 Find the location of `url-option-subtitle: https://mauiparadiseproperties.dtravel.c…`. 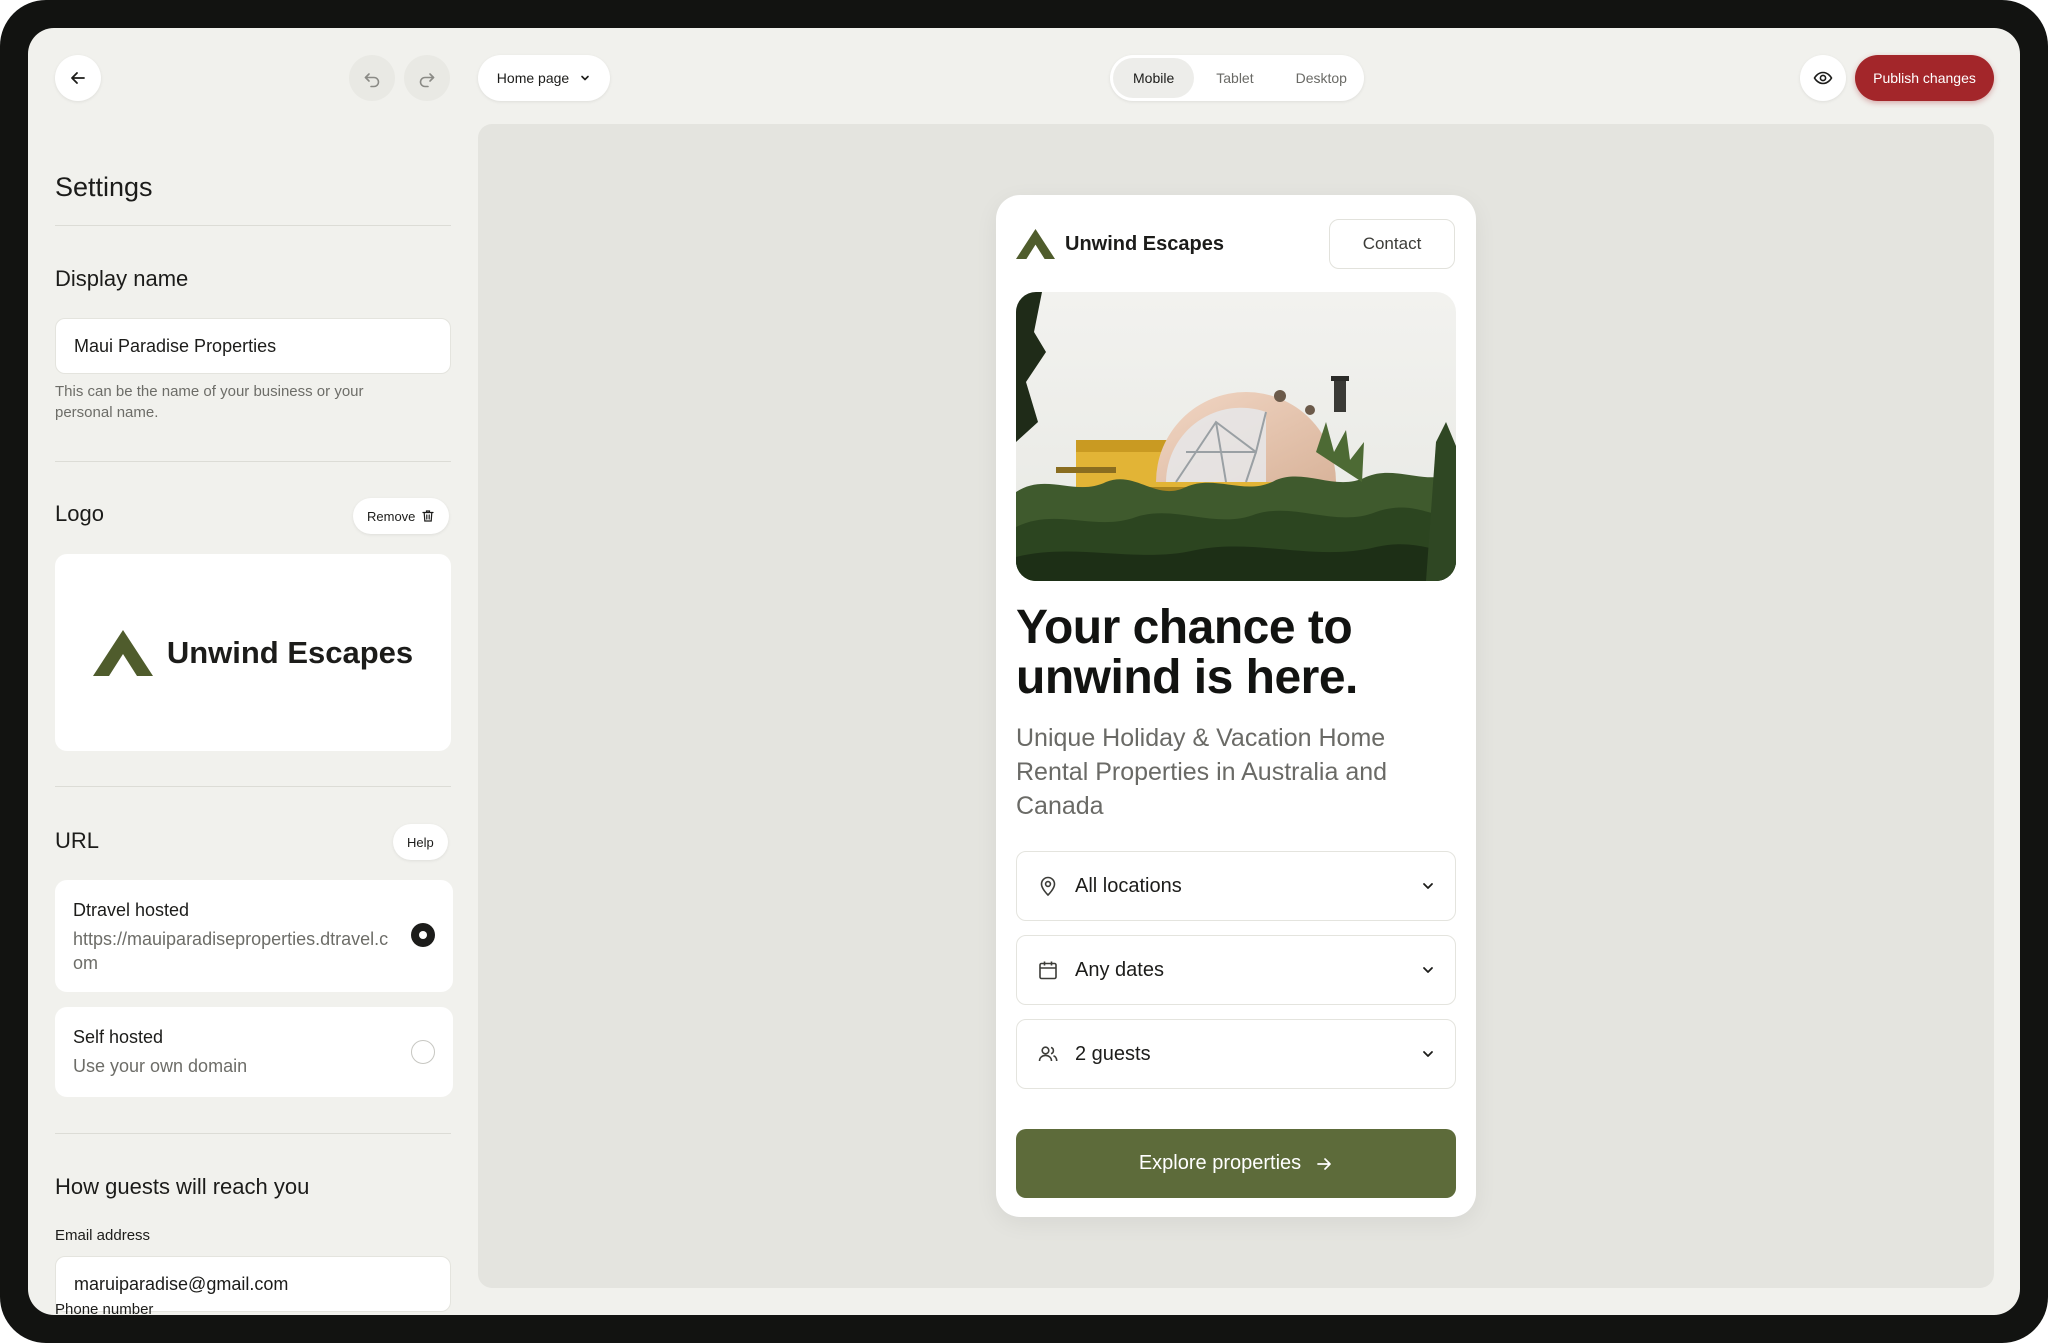

url-option-subtitle: https://mauiparadiseproperties.dtravel.c… is located at coordinates (231, 951).